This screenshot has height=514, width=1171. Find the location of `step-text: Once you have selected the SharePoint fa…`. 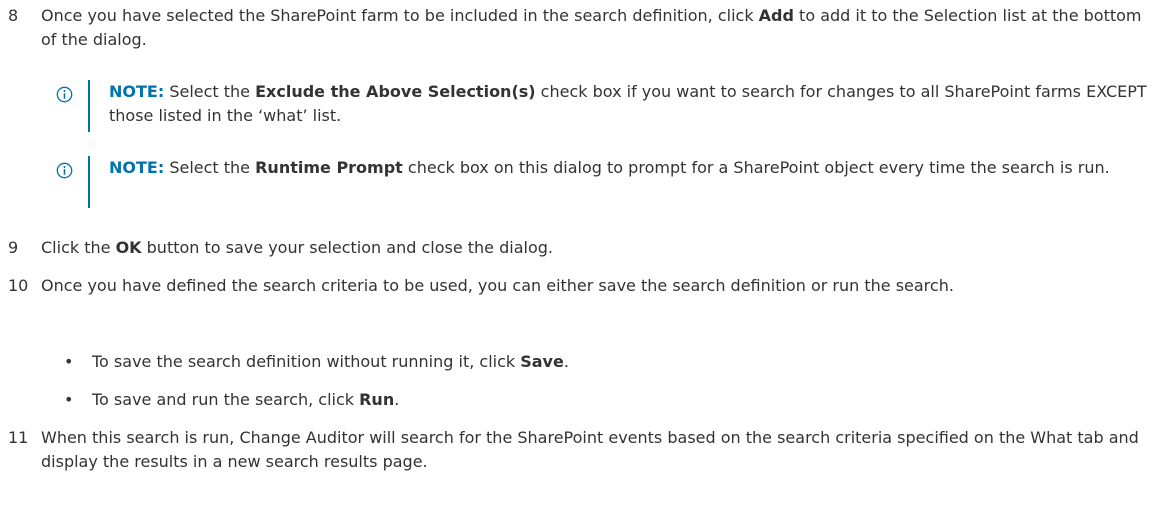

step-text: Once you have selected the SharePoint fa… is located at coordinates (591, 27).